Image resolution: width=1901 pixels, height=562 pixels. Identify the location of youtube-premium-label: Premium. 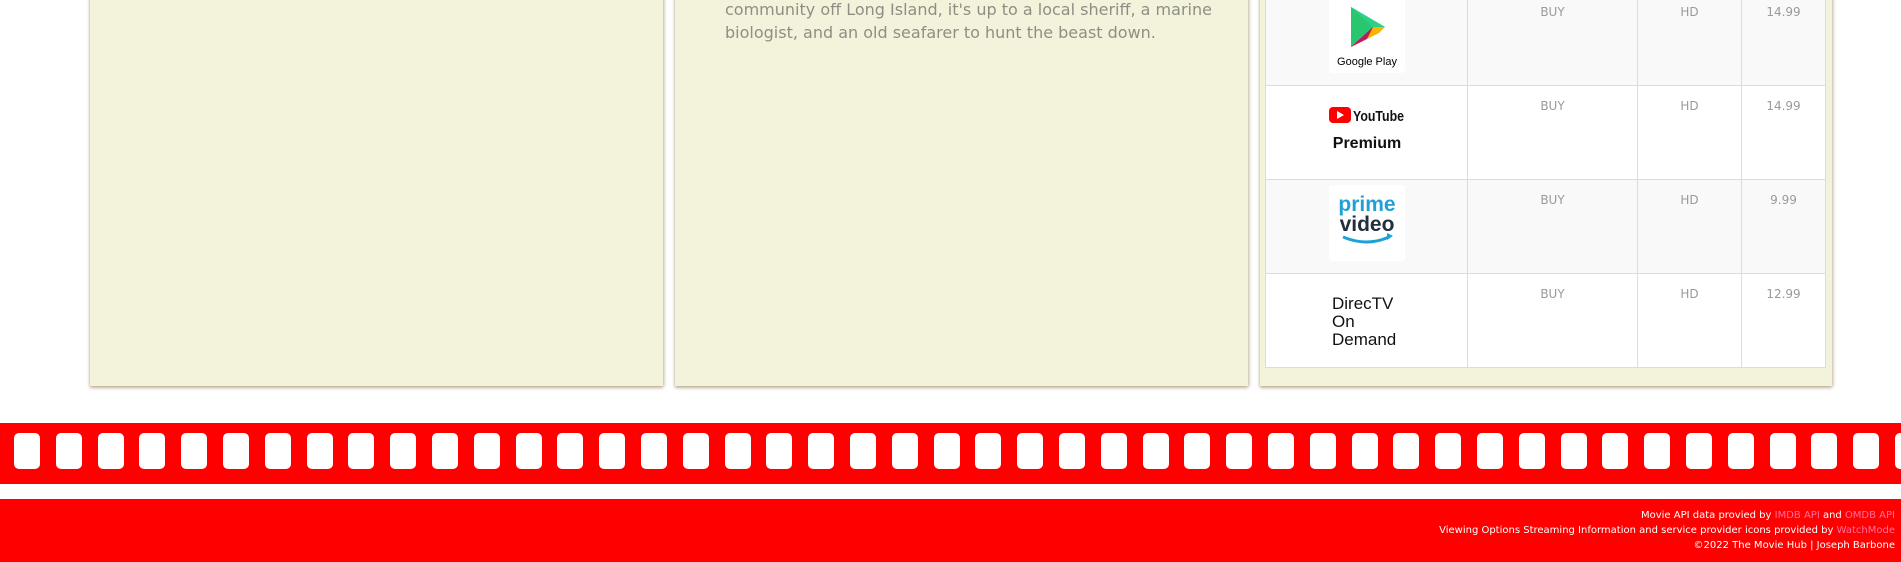
(1366, 143).